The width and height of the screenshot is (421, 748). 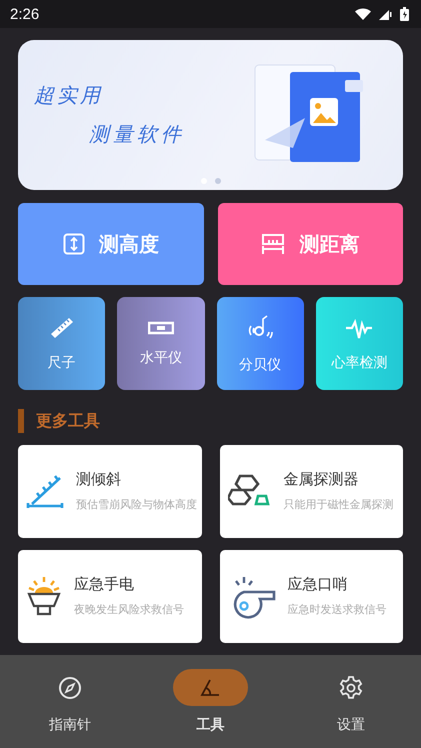 I want to click on sound-note-icon, so click(x=260, y=328).